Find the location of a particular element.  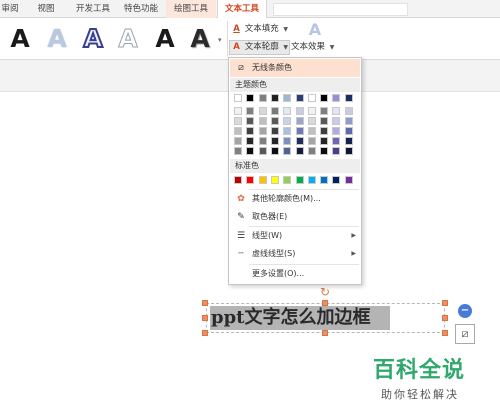

tab-developer: 开发工具 is located at coordinates (93, 9).